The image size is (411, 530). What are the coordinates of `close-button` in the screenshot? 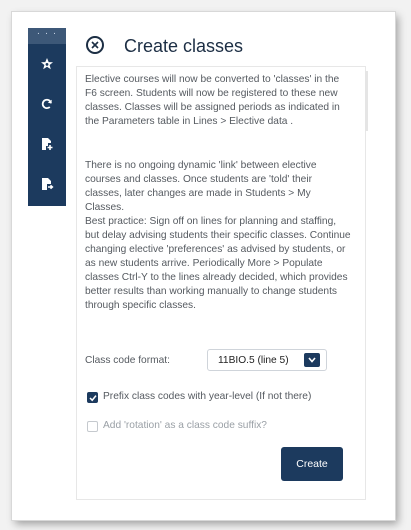 It's located at (95, 45).